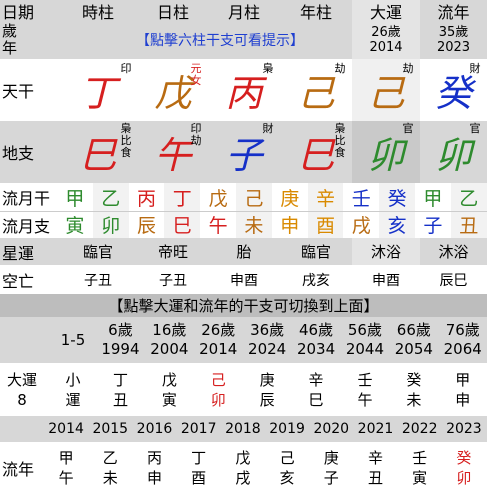 The width and height of the screenshot is (487, 494). I want to click on liunian-ganzhi-cell: 庚子, so click(331, 468).